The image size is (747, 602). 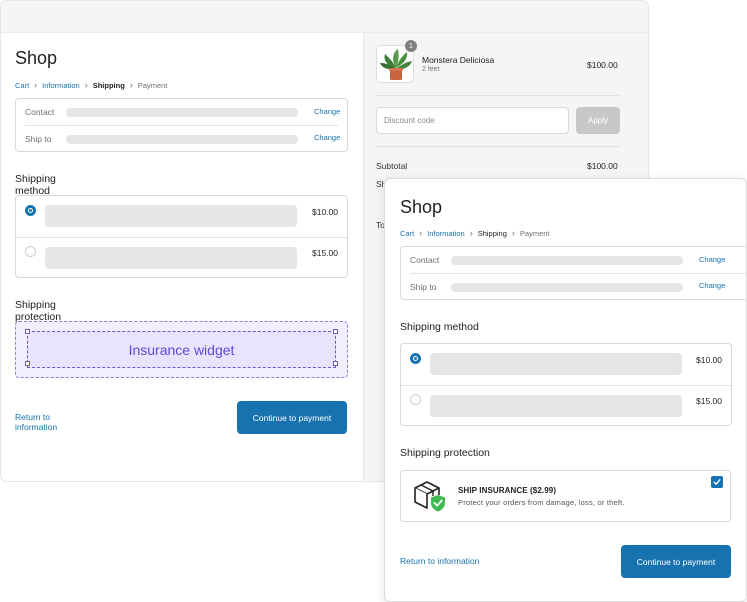 I want to click on package-shield-icon, so click(x=430, y=496).